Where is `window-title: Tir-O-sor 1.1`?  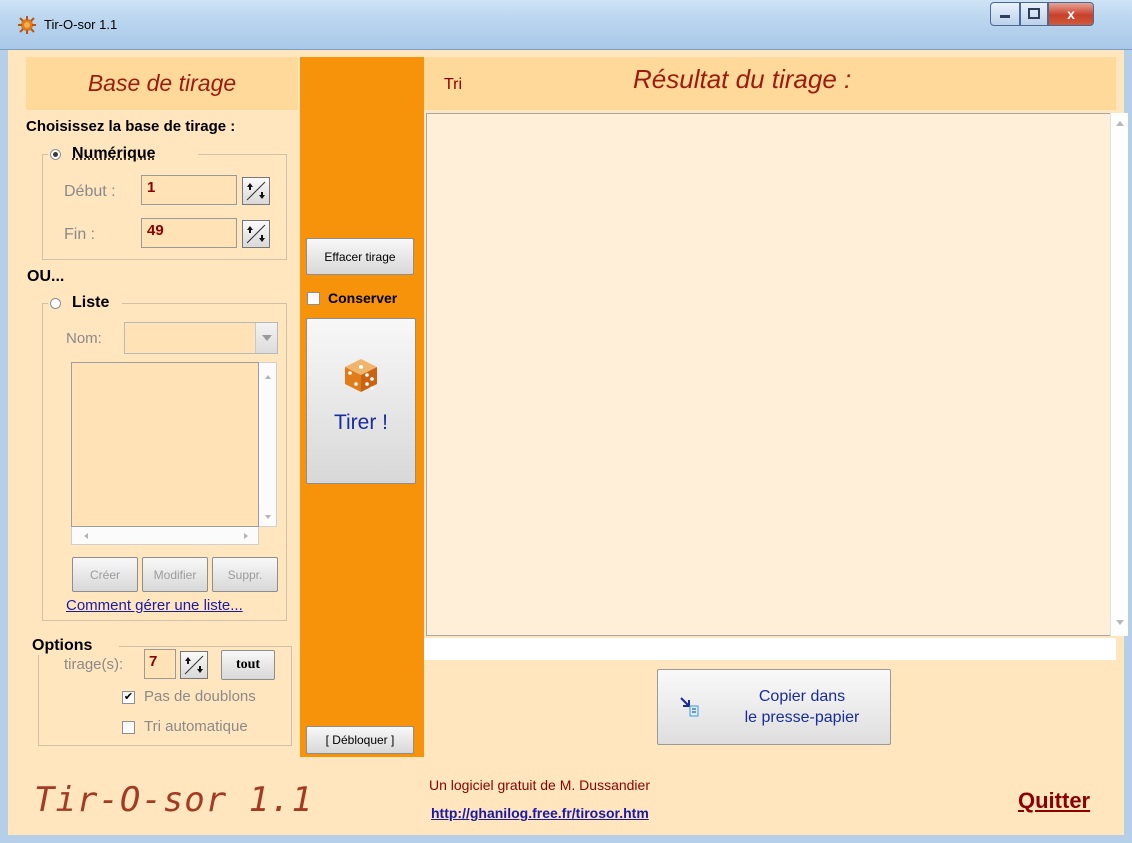
window-title: Tir-O-sor 1.1 is located at coordinates (81, 24).